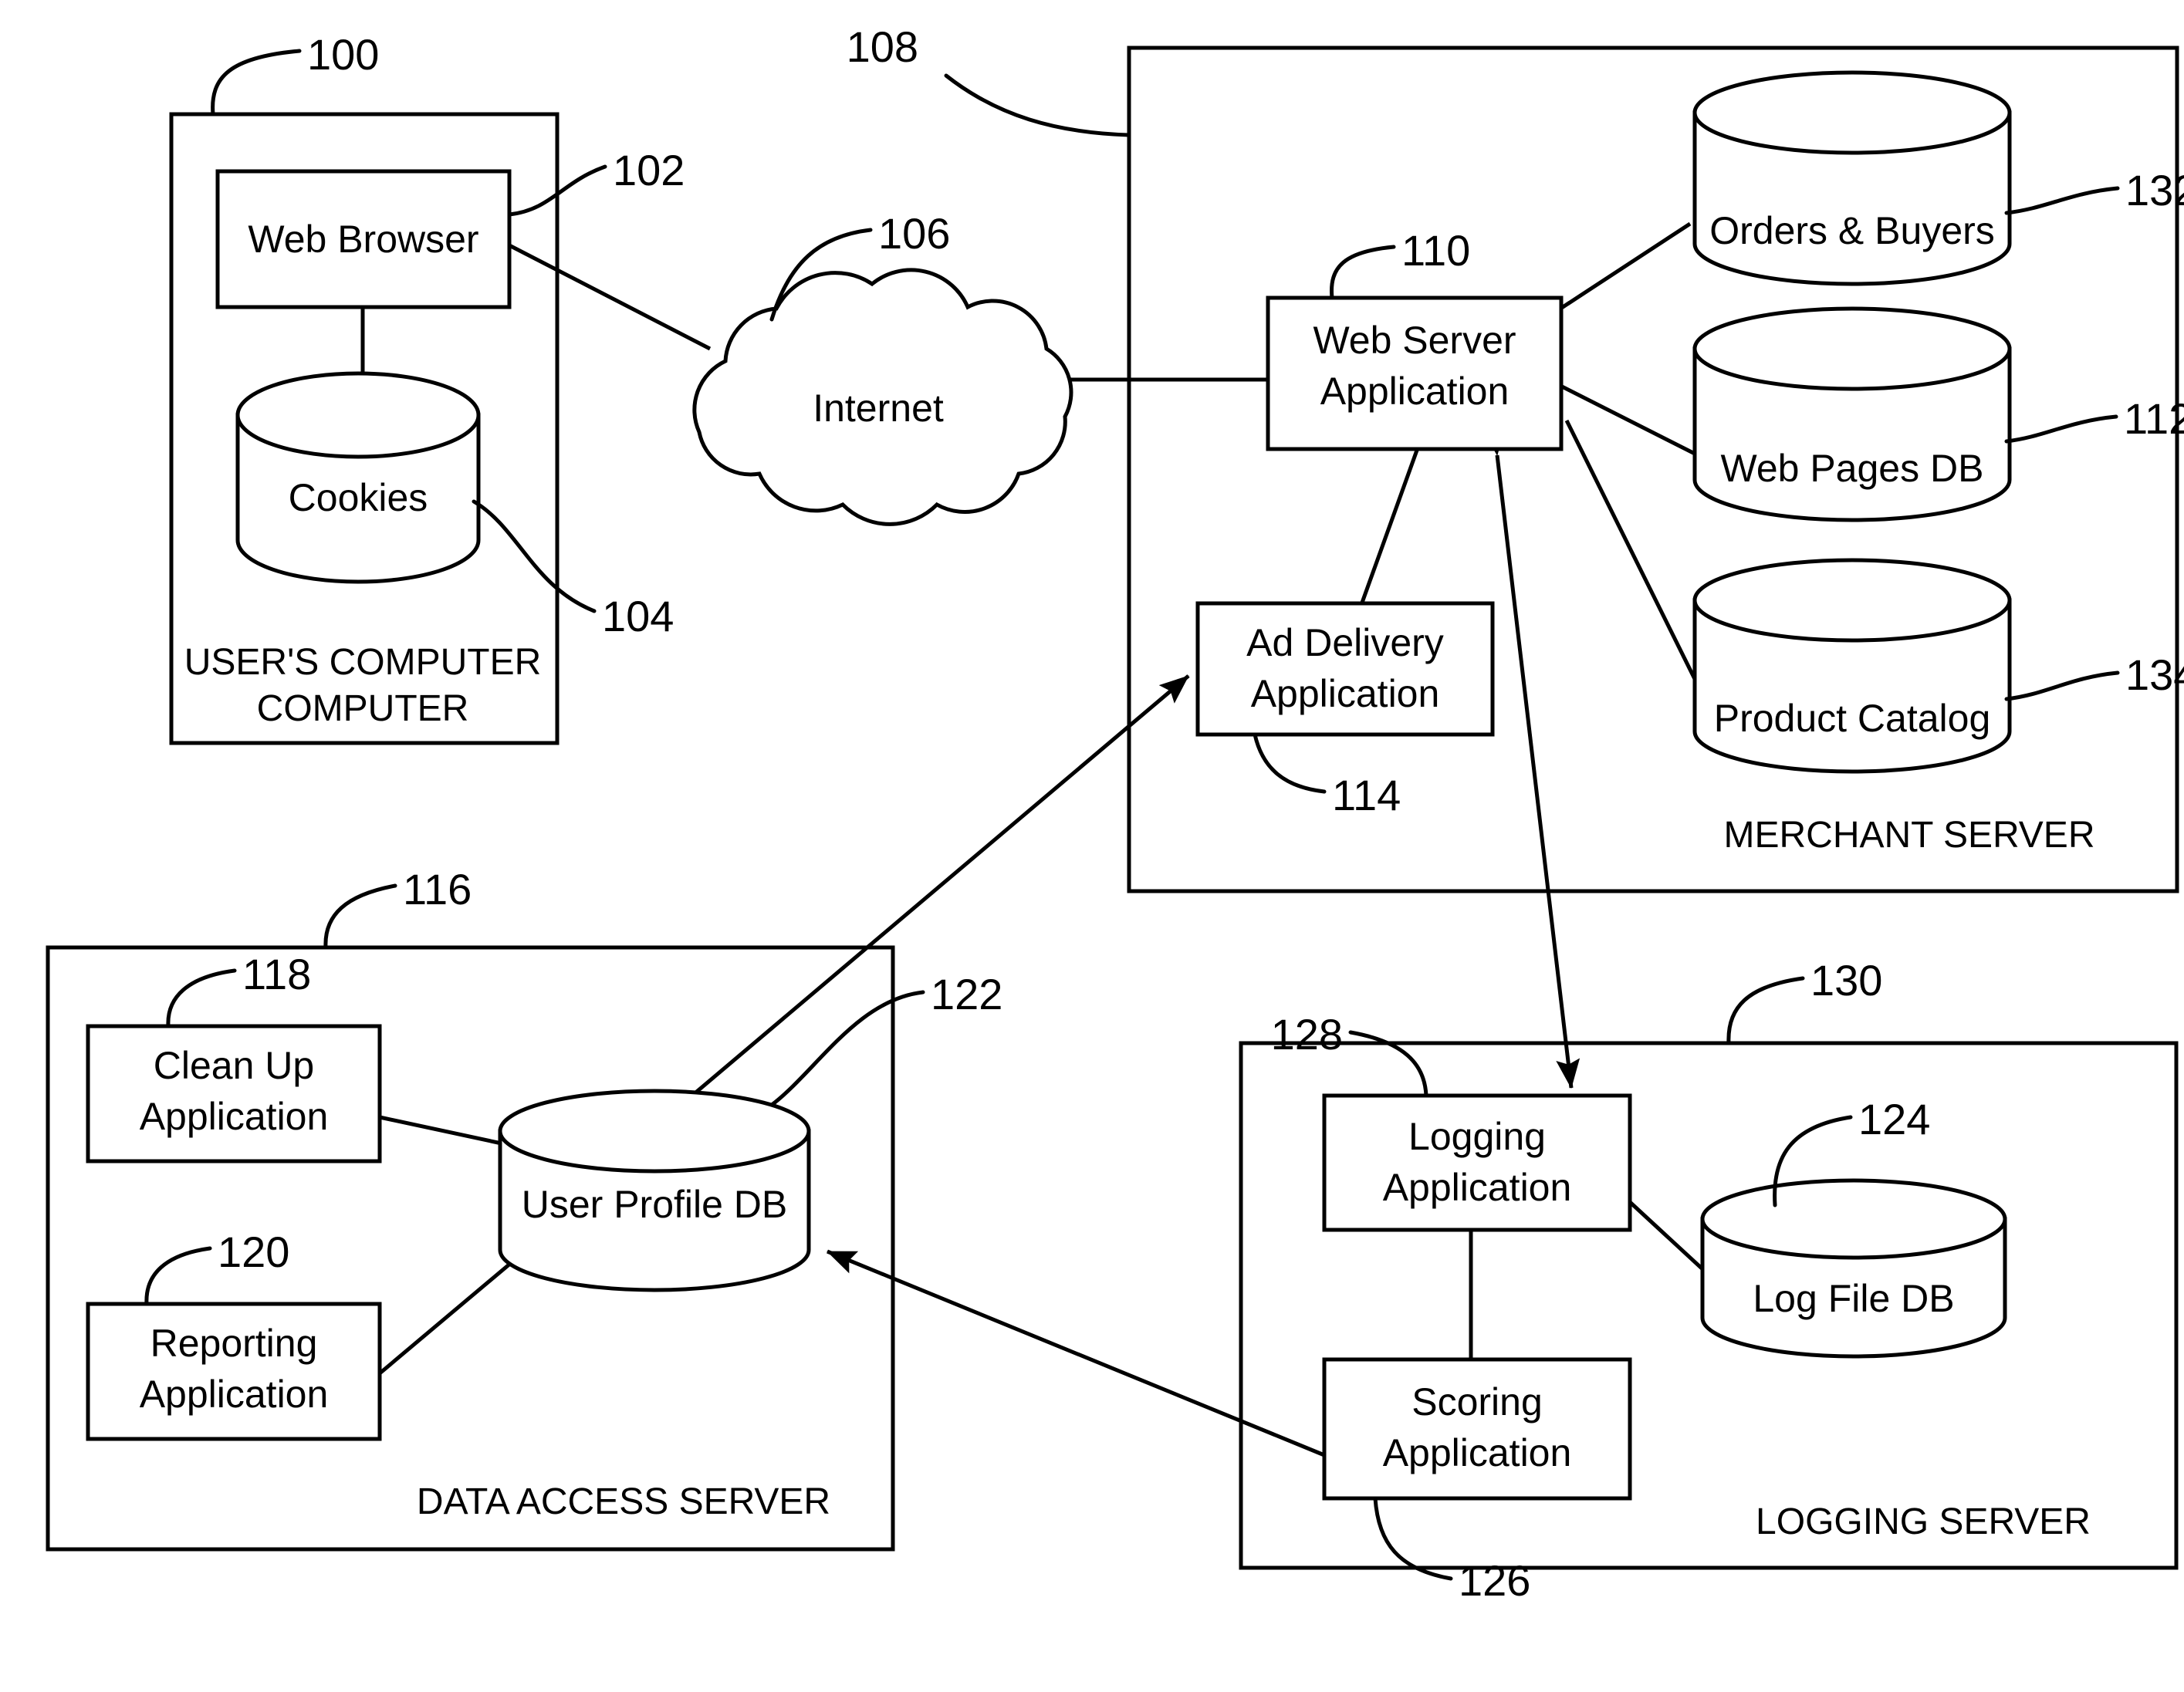 The height and width of the screenshot is (1692, 2184). Describe the element at coordinates (966, 994) in the screenshot. I see `ref-numeral-122: 122` at that location.